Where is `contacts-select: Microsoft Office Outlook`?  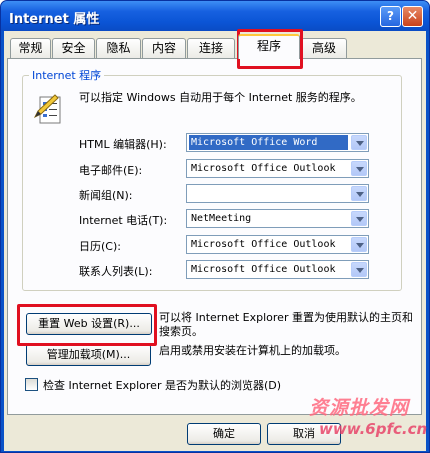
contacts-select: Microsoft Office Outlook is located at coordinates (277, 269).